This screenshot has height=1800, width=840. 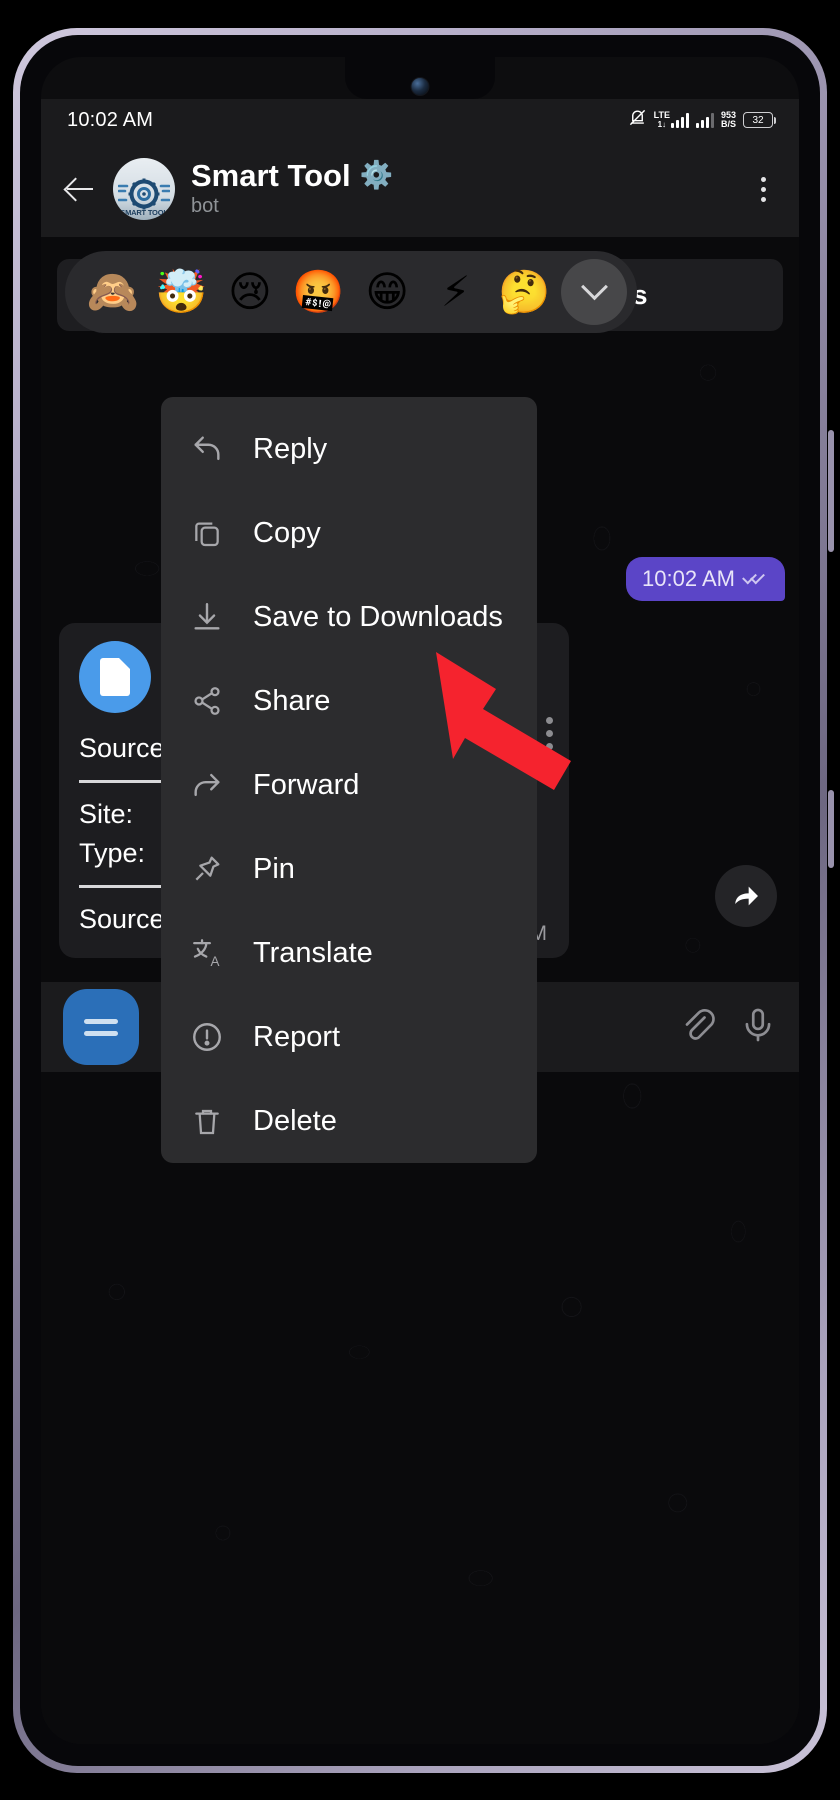 What do you see at coordinates (349, 869) in the screenshot?
I see `menu-item-pin: Pin` at bounding box center [349, 869].